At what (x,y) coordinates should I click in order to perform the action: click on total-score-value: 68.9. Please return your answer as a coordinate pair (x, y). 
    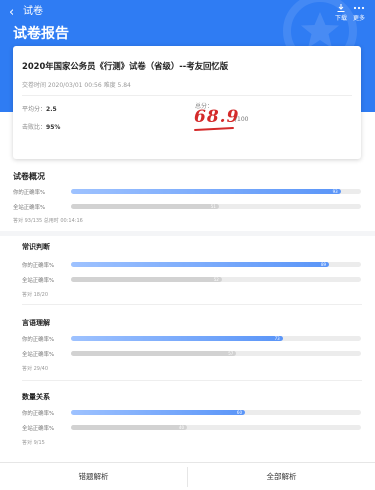
    Looking at the image, I should click on (217, 117).